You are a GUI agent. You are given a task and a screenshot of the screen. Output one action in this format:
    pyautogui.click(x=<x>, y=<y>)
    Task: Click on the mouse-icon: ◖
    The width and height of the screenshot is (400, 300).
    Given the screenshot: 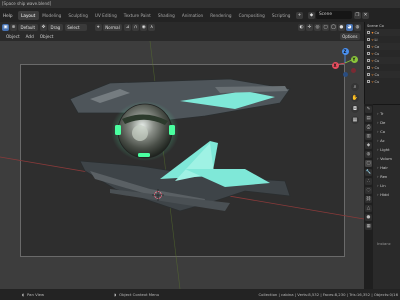 What is the action you would take?
    pyautogui.click(x=23, y=294)
    